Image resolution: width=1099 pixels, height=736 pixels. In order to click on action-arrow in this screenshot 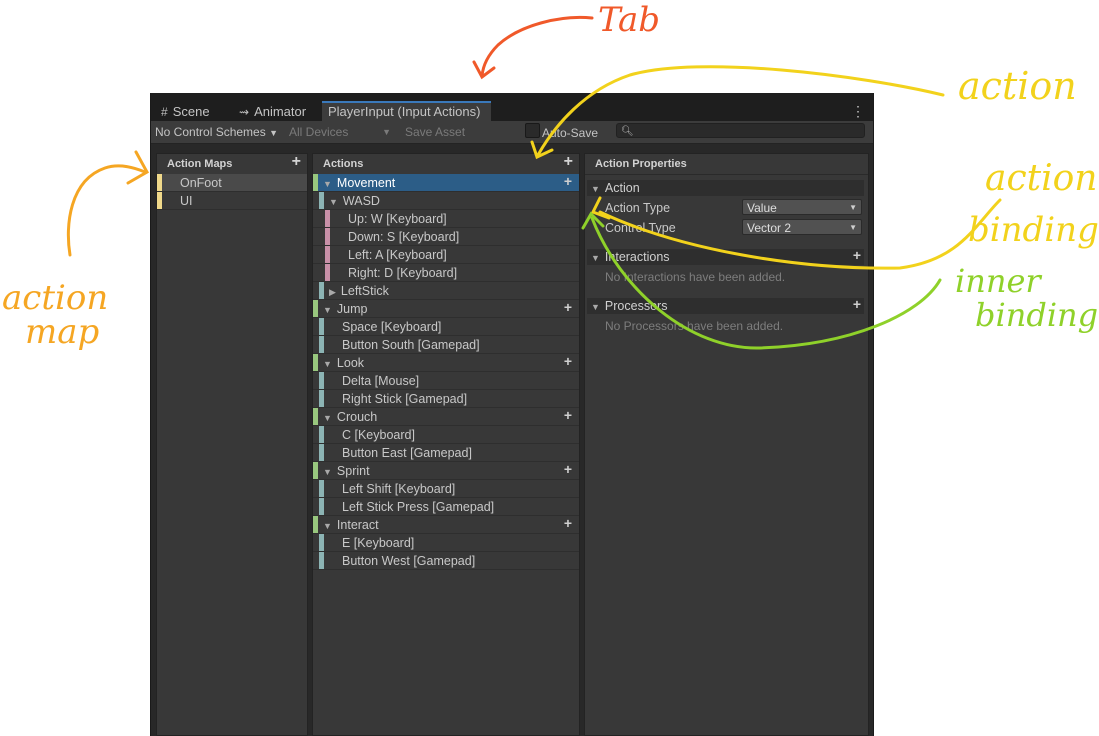, I will do `click(740, 111)`.